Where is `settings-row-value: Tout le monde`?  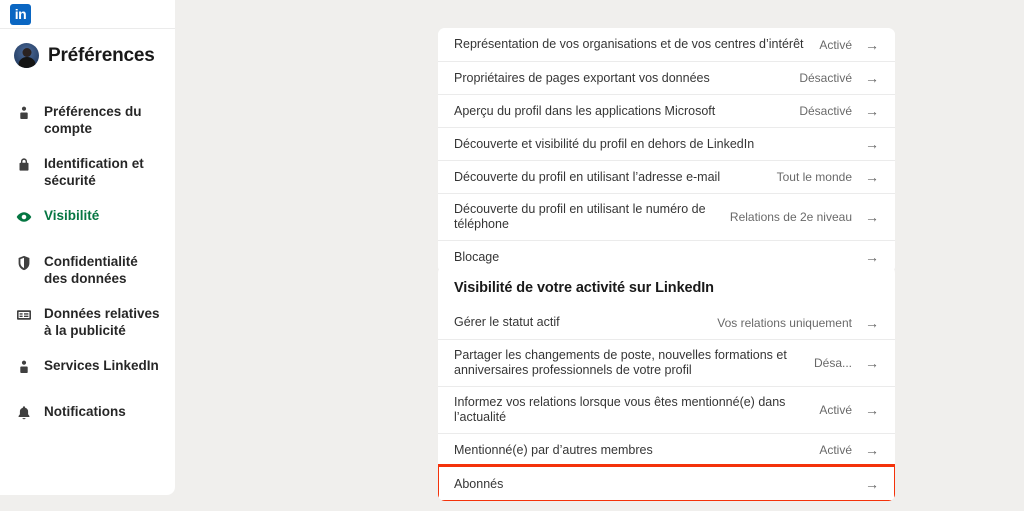 settings-row-value: Tout le monde is located at coordinates (814, 177).